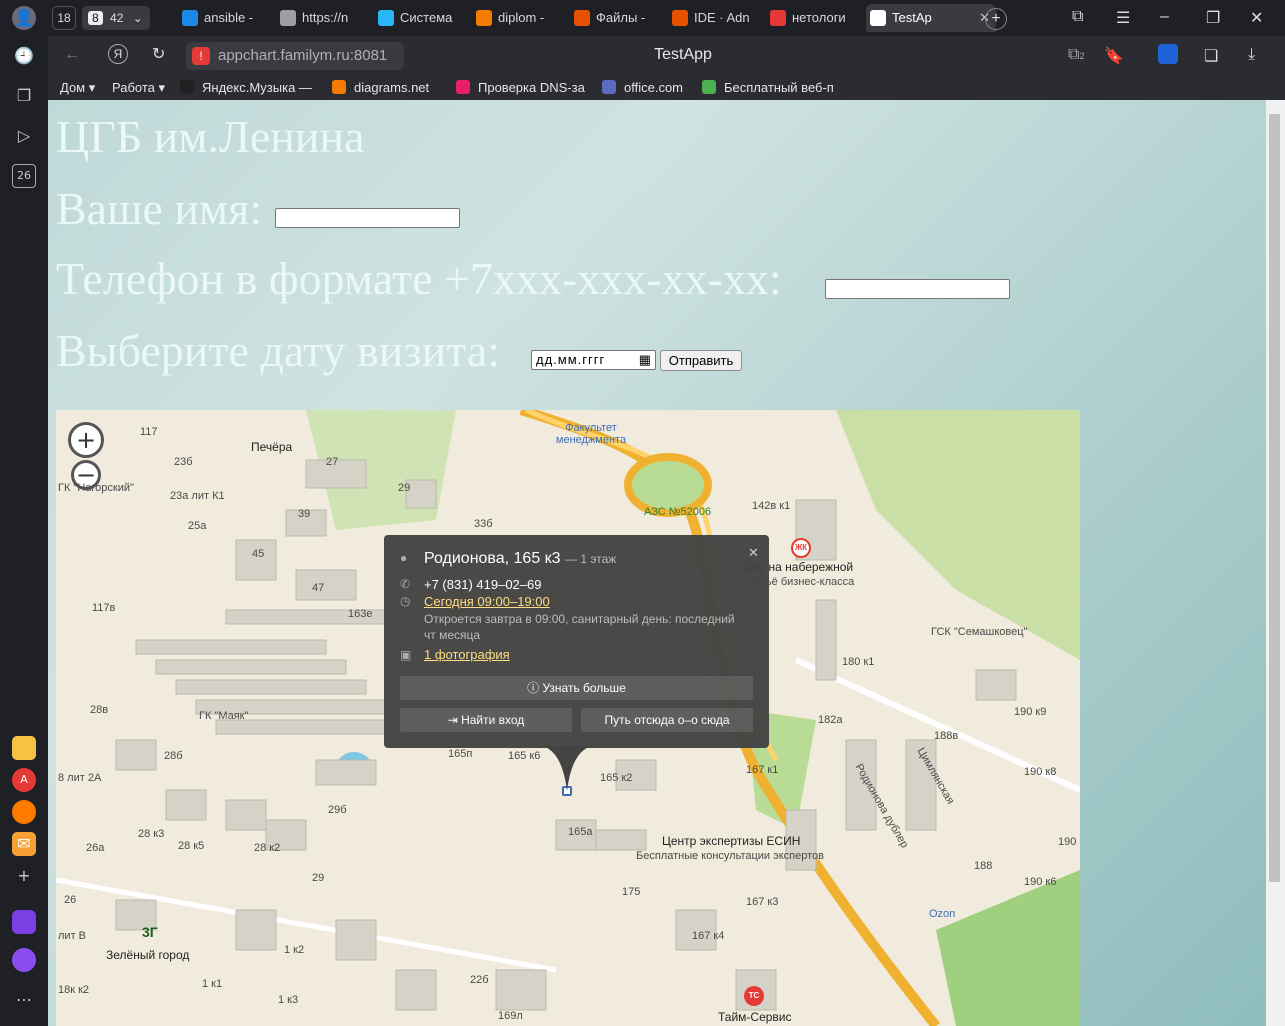 The width and height of the screenshot is (1285, 1026). What do you see at coordinates (197, 526) in the screenshot?
I see `map-label: 25а` at bounding box center [197, 526].